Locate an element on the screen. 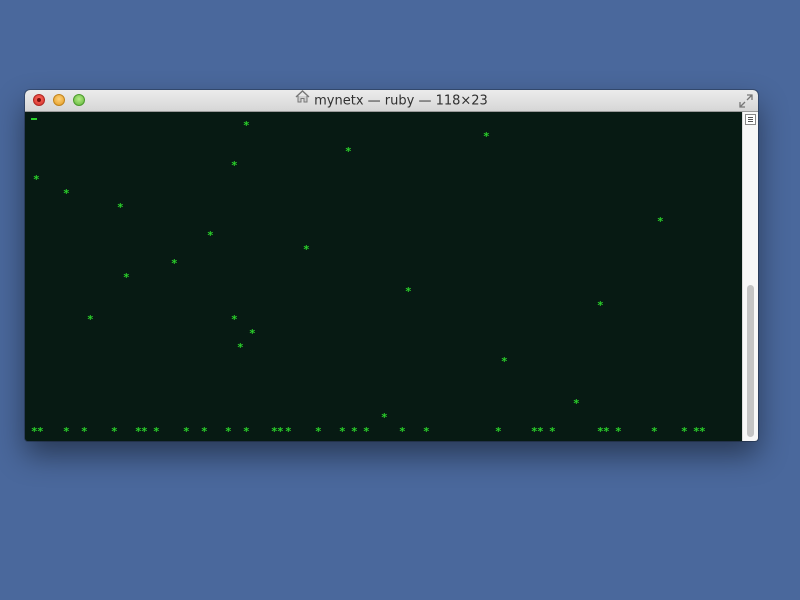  window-title-container: mynetx — ruby — 118×23 is located at coordinates (391, 101).